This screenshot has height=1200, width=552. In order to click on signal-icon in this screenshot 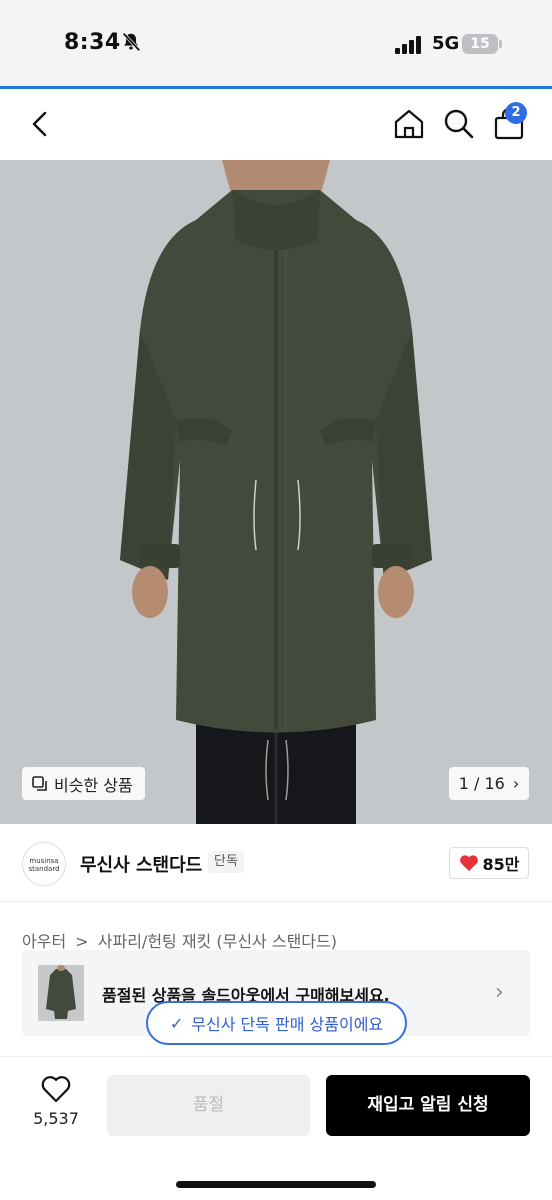, I will do `click(408, 45)`.